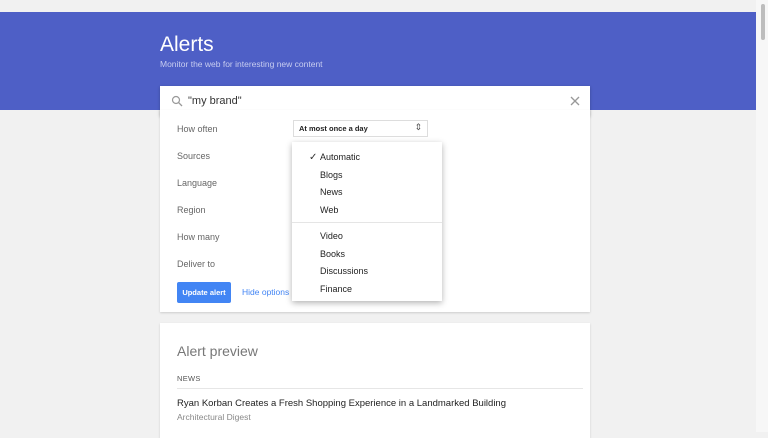 The width and height of the screenshot is (768, 438). I want to click on page-scrollbar, so click(762, 216).